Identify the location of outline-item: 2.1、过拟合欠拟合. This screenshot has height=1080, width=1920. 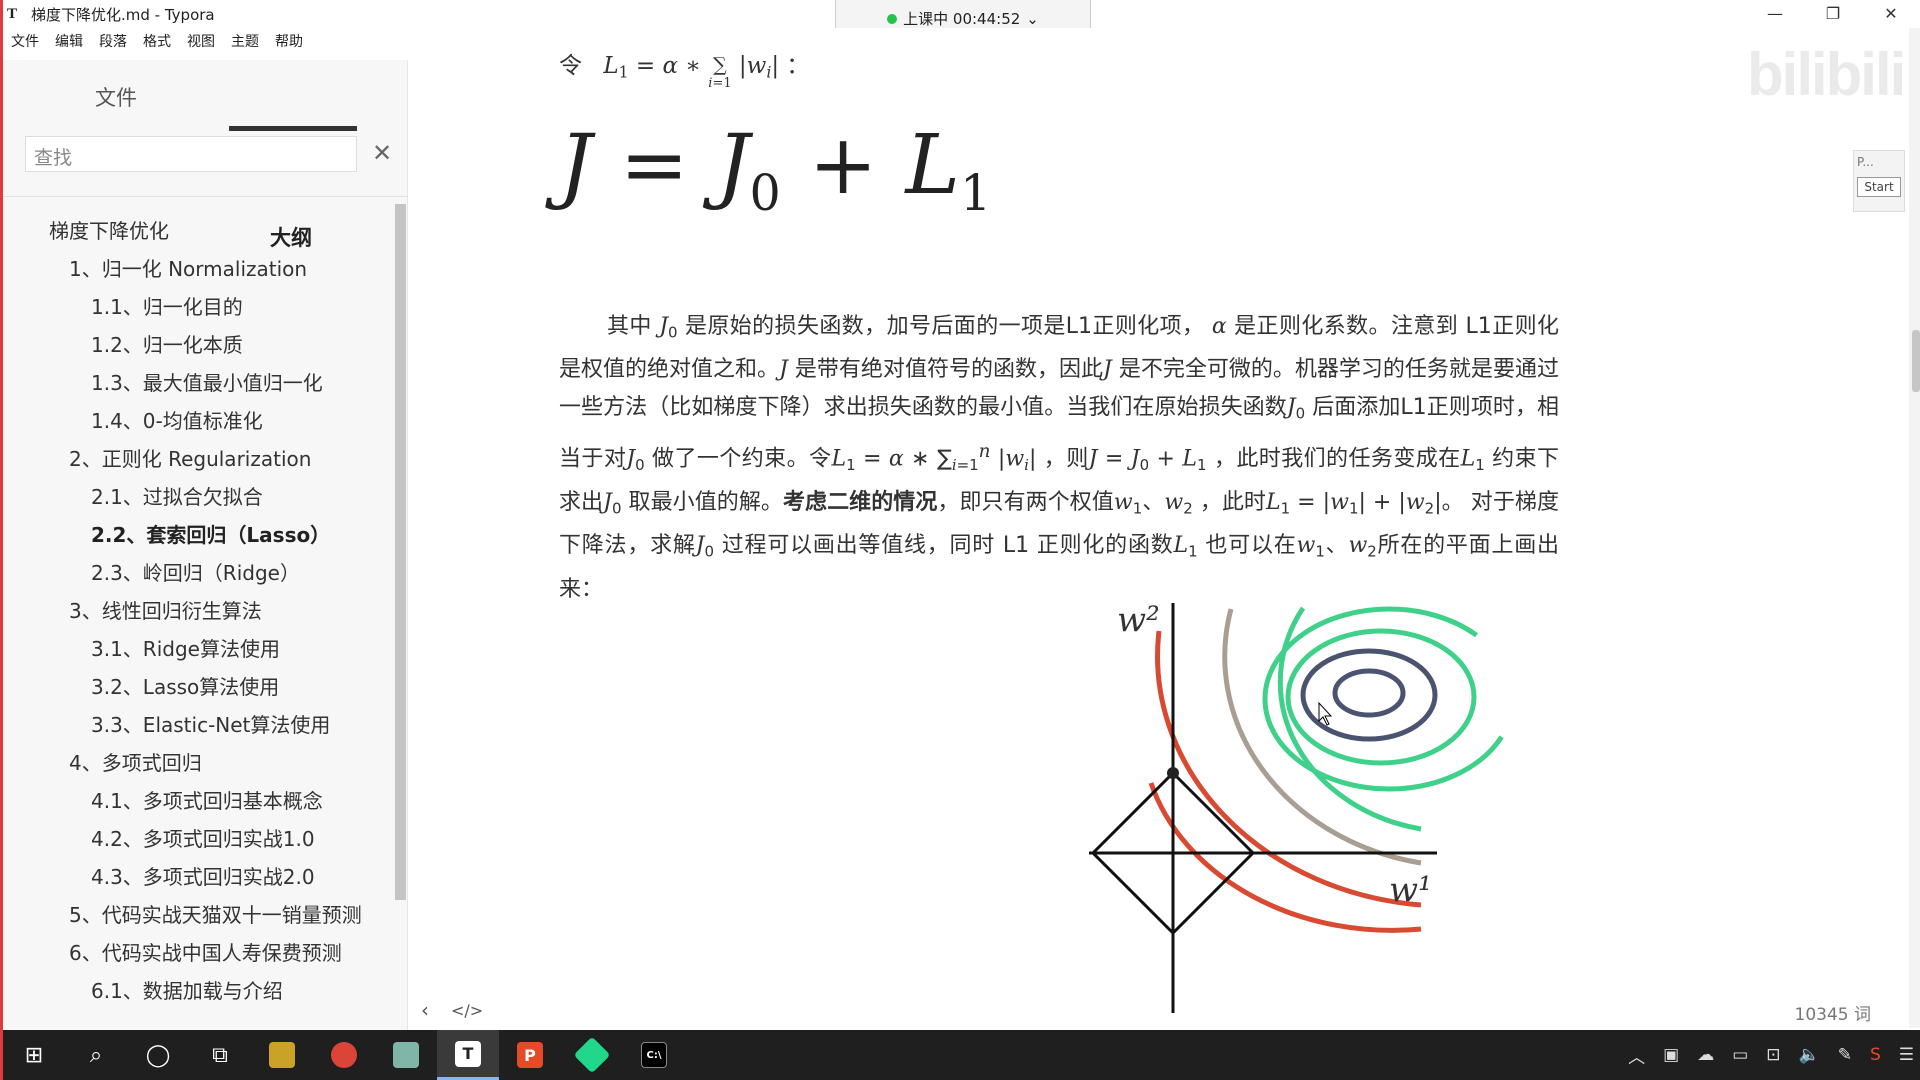
(198, 497).